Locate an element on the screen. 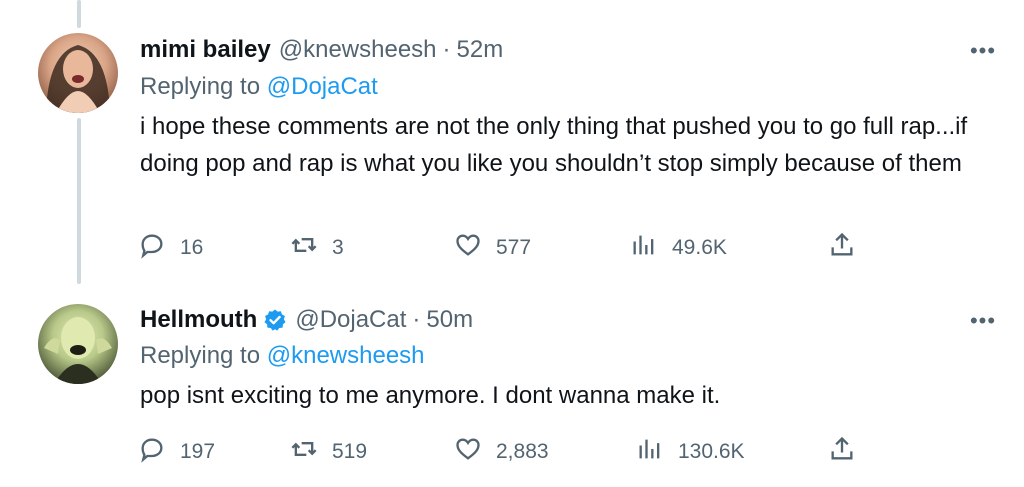  retweet-button: 3 is located at coordinates (317, 248).